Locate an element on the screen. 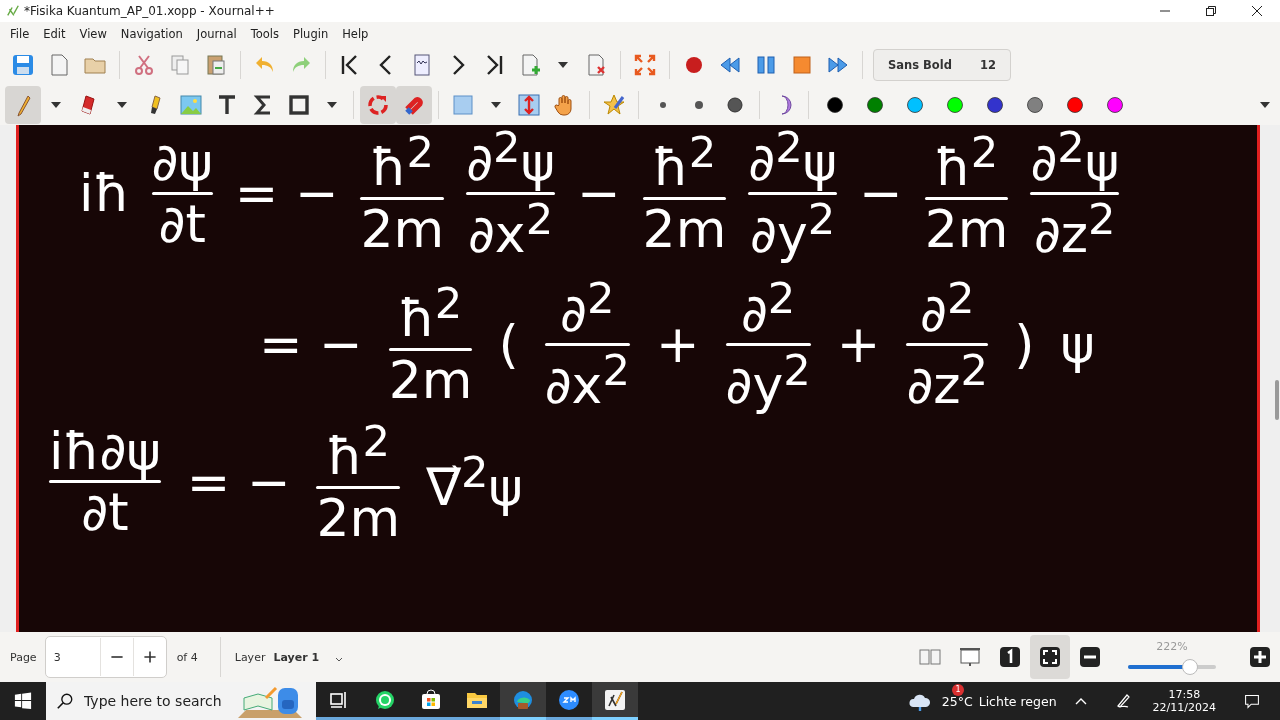 This screenshot has height=720, width=1280. menu-item: File is located at coordinates (20, 33).